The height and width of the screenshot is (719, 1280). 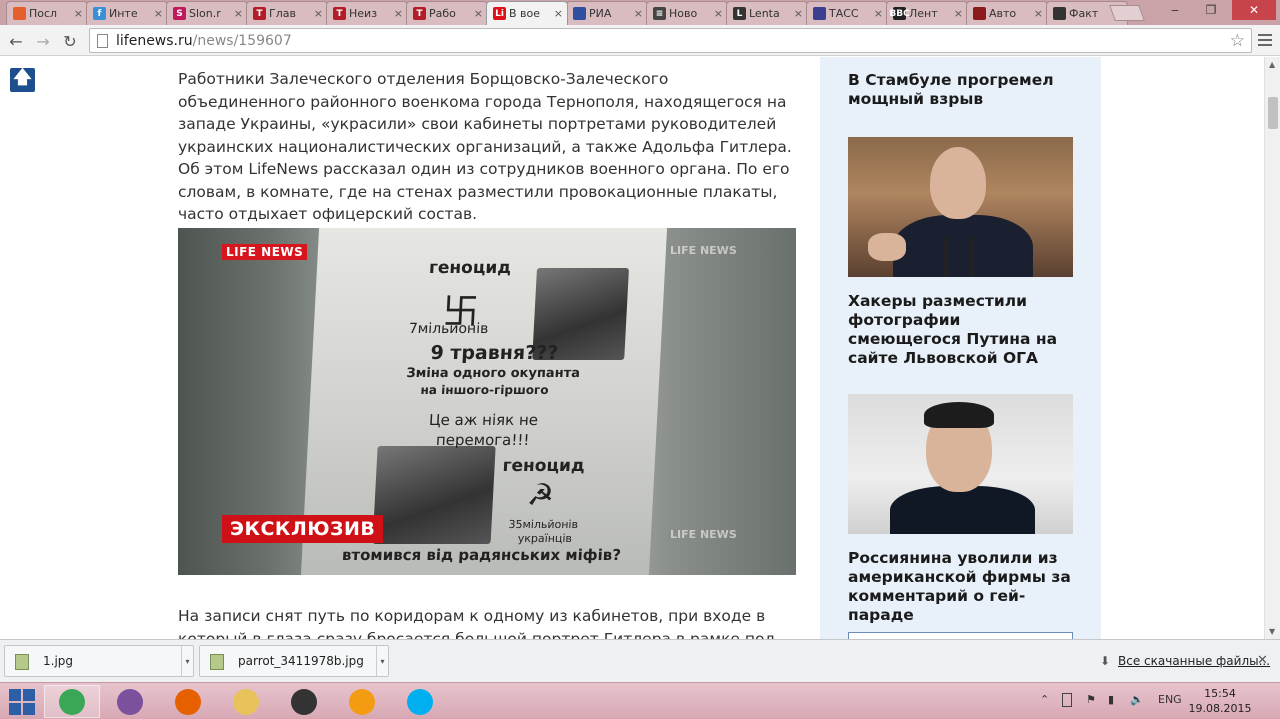 I want to click on download-item: parrot_3411978b.jpg ▾, so click(x=294, y=661).